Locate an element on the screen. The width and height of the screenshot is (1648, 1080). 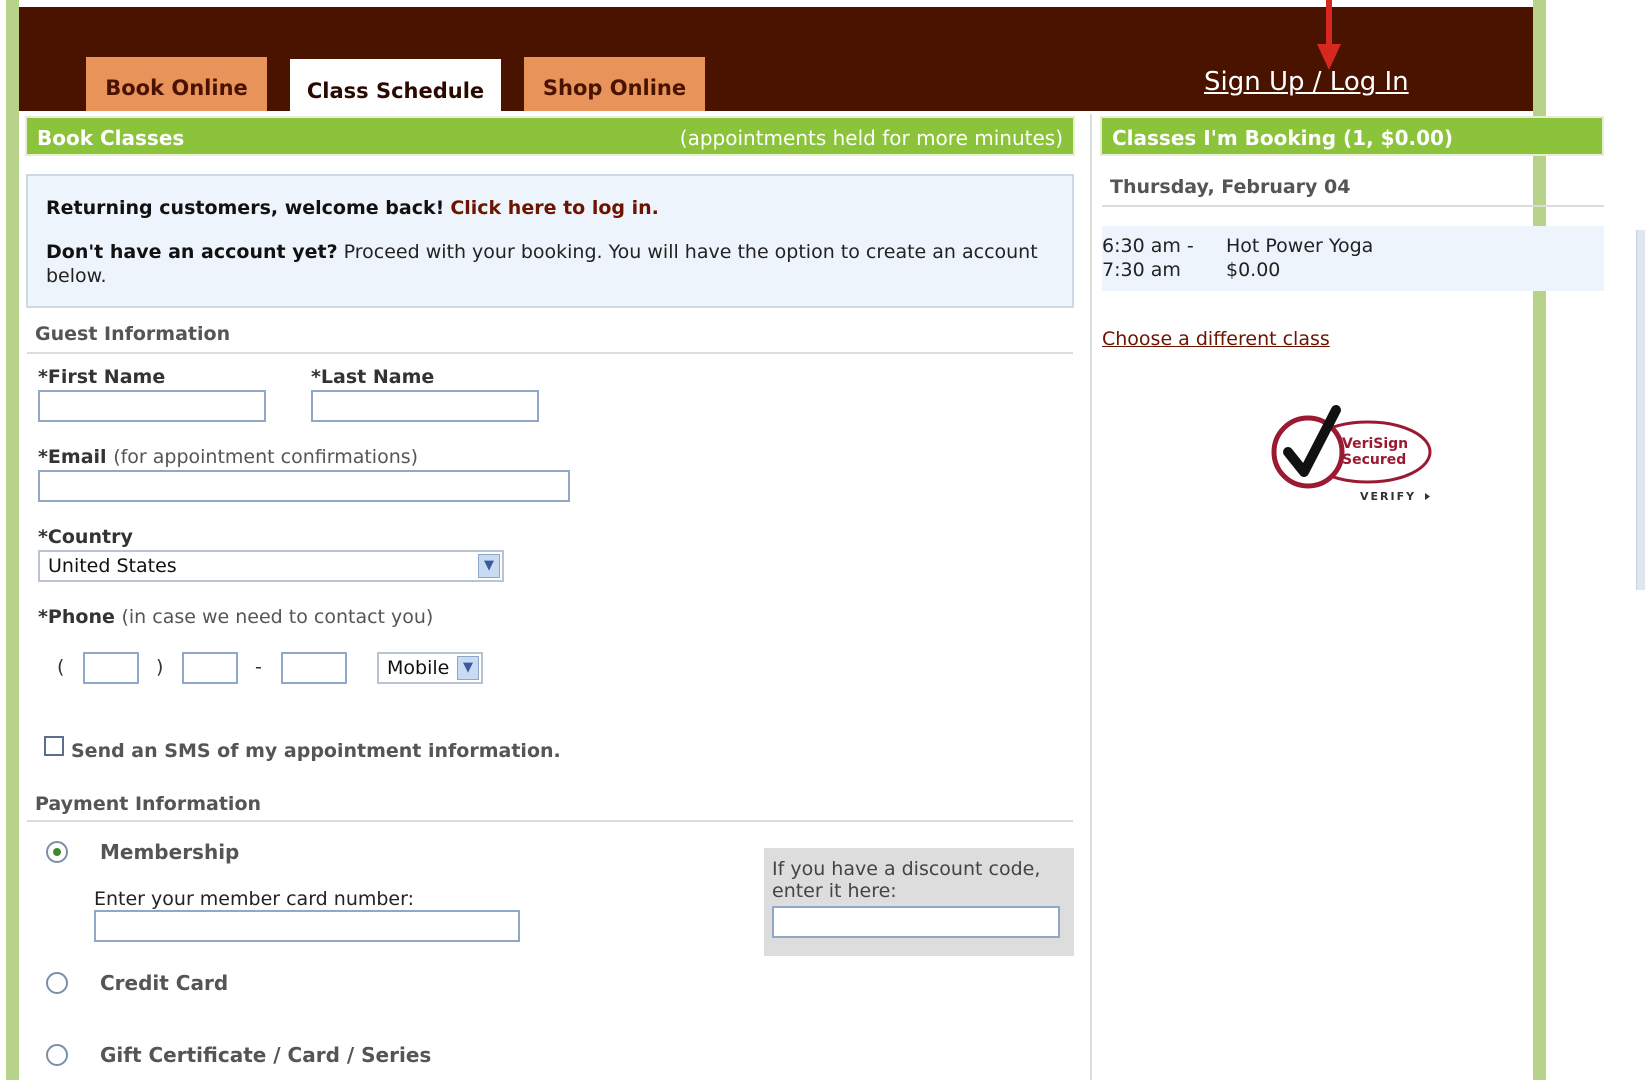
email-note: (for appointment confirmations) is located at coordinates (266, 457).